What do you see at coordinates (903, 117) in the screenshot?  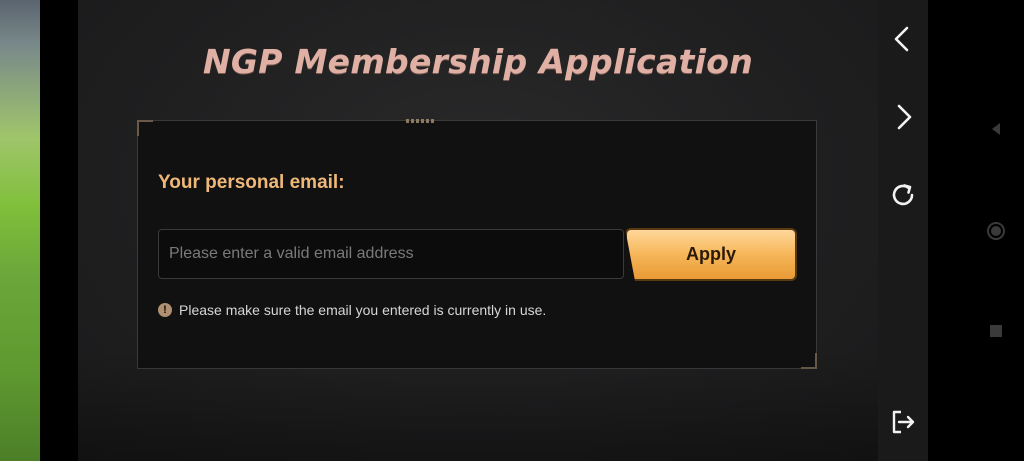 I see `forward-chevron-icon` at bounding box center [903, 117].